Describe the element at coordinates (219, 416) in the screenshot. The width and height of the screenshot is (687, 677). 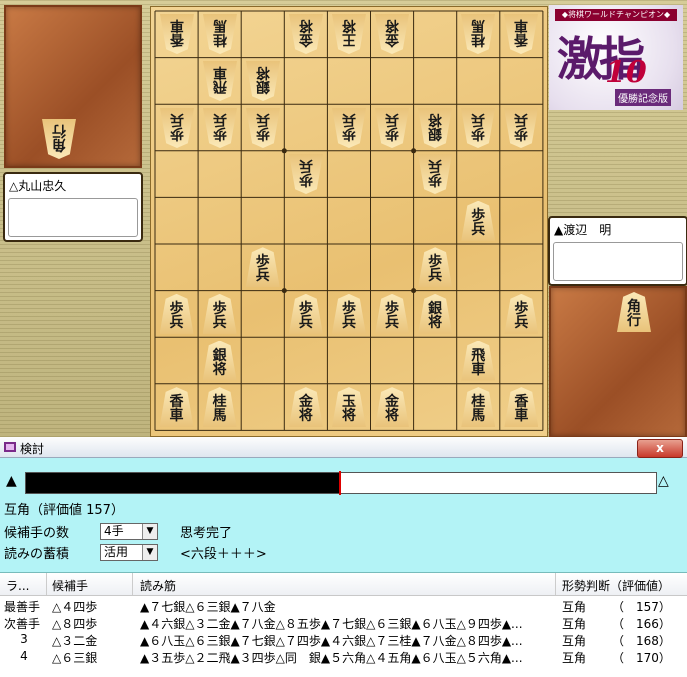
I see `piece-char: 馬` at that location.